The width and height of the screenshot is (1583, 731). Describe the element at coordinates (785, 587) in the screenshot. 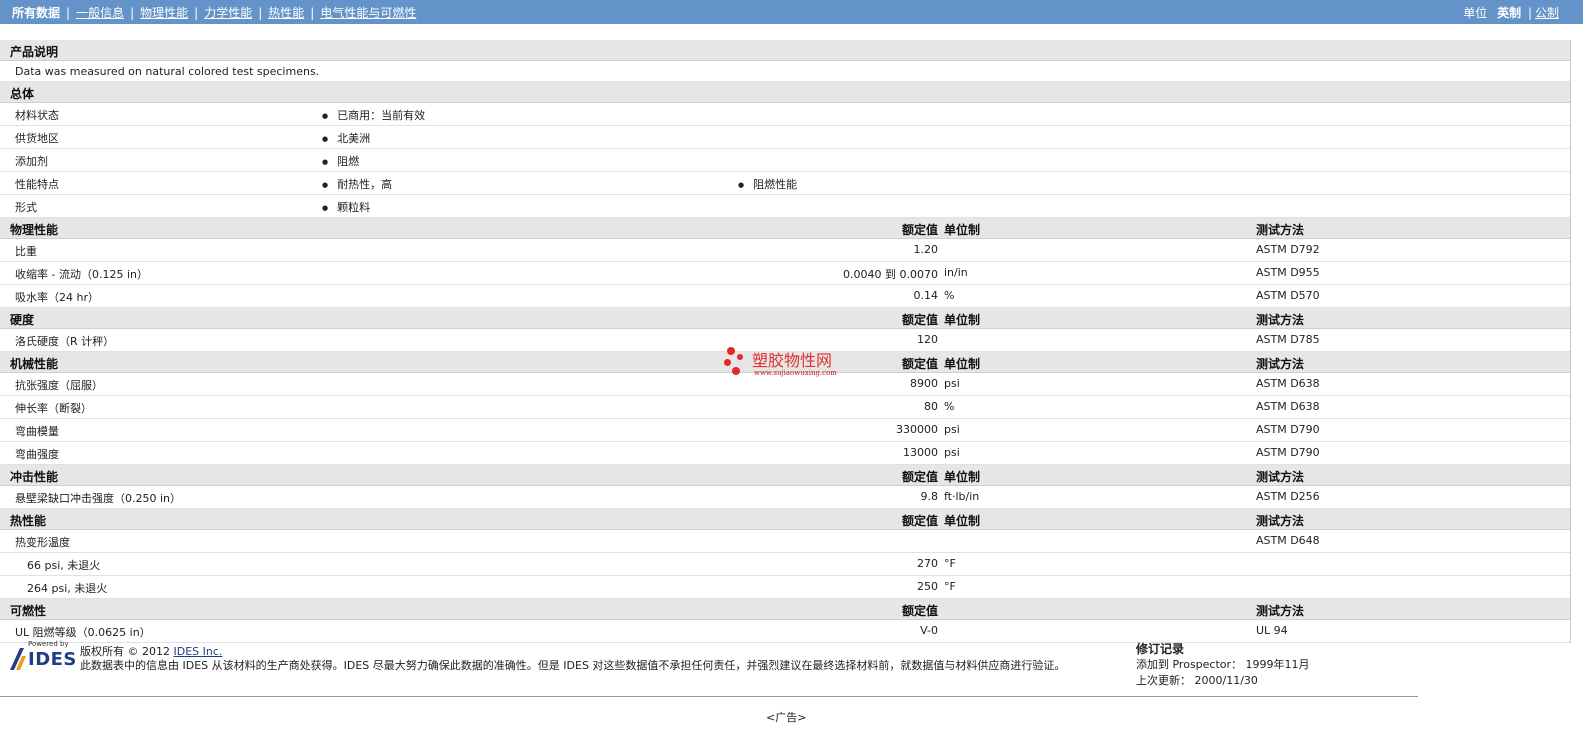

I see `table-row: 264 psi, 未退火 250 °F` at that location.